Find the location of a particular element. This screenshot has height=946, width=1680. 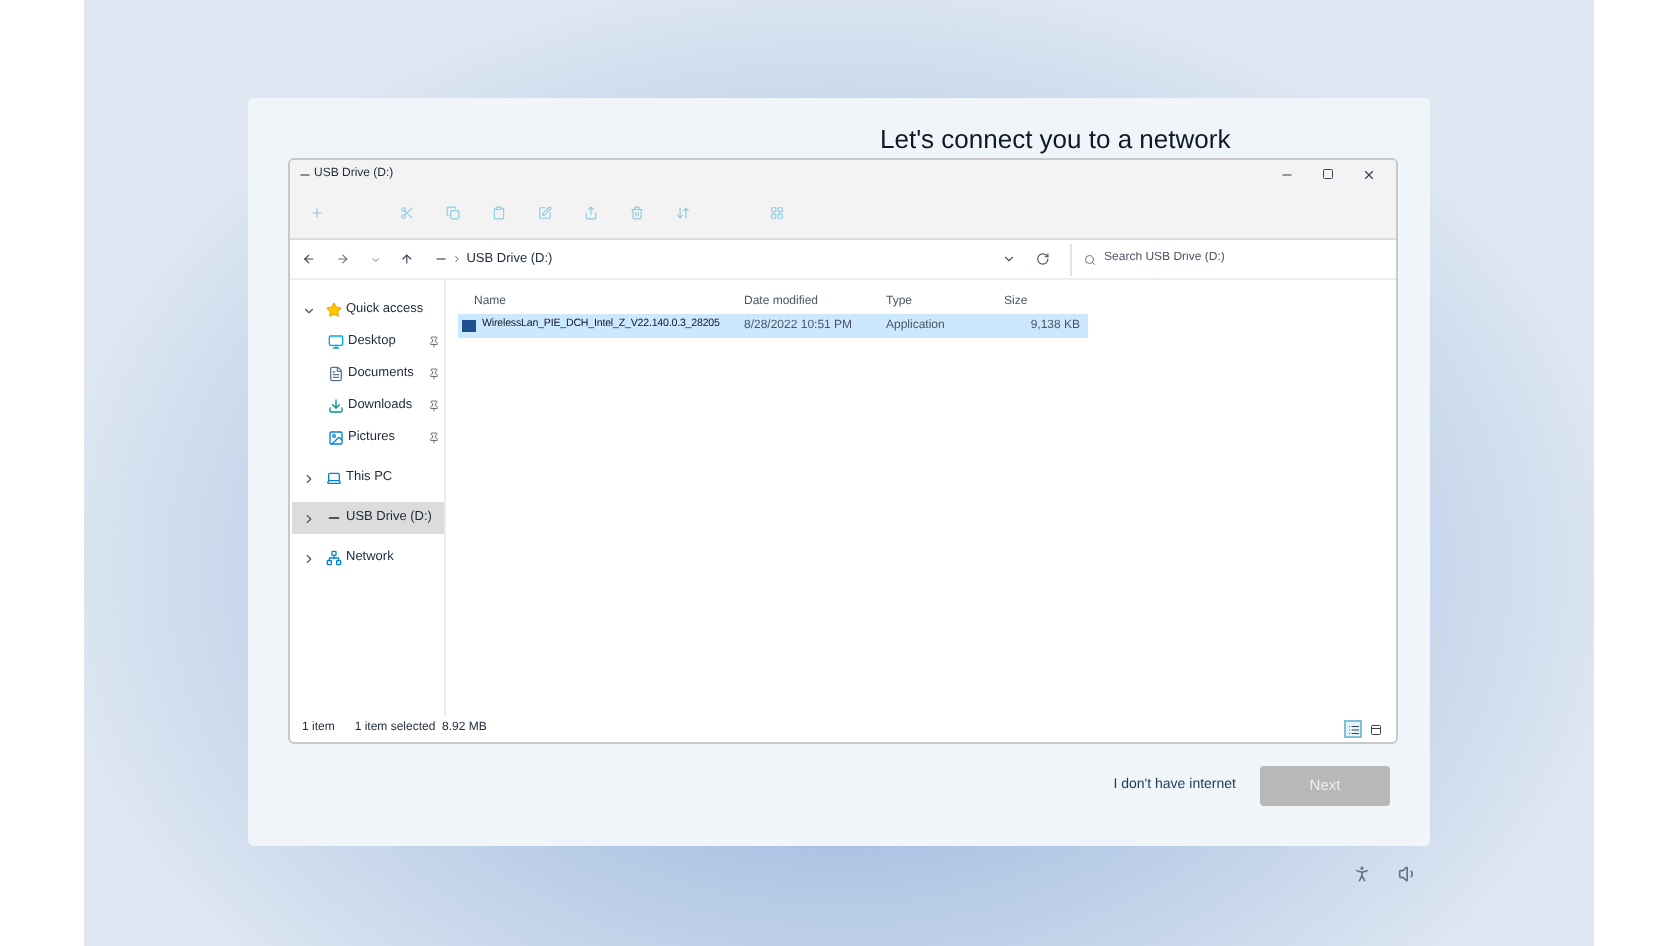

refresh-icon is located at coordinates (1043, 259).